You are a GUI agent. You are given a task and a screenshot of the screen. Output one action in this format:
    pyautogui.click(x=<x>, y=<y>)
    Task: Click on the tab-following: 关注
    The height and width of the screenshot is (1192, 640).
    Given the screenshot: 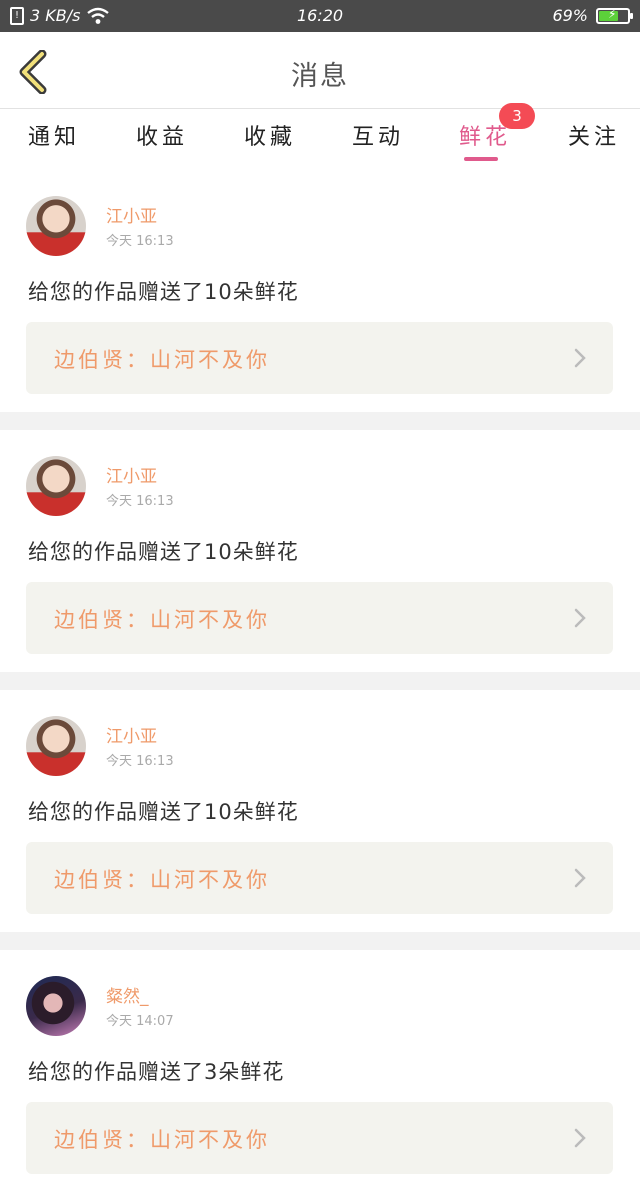 What is the action you would take?
    pyautogui.click(x=594, y=135)
    